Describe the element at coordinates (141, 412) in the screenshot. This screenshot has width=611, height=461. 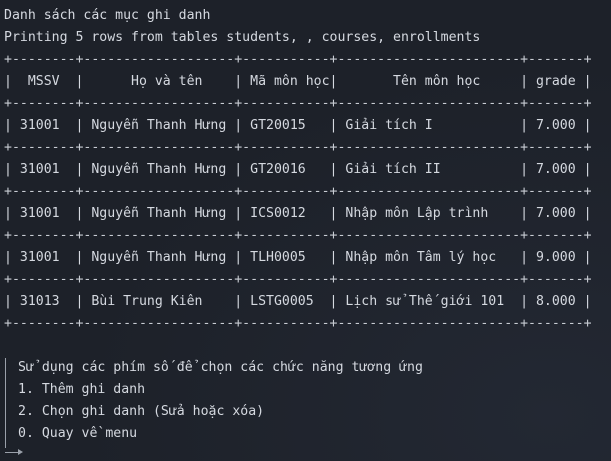
I see `menu-option-select-enrollment: 2. Chọn ghi danh (Sửa hoặc xóa)` at that location.